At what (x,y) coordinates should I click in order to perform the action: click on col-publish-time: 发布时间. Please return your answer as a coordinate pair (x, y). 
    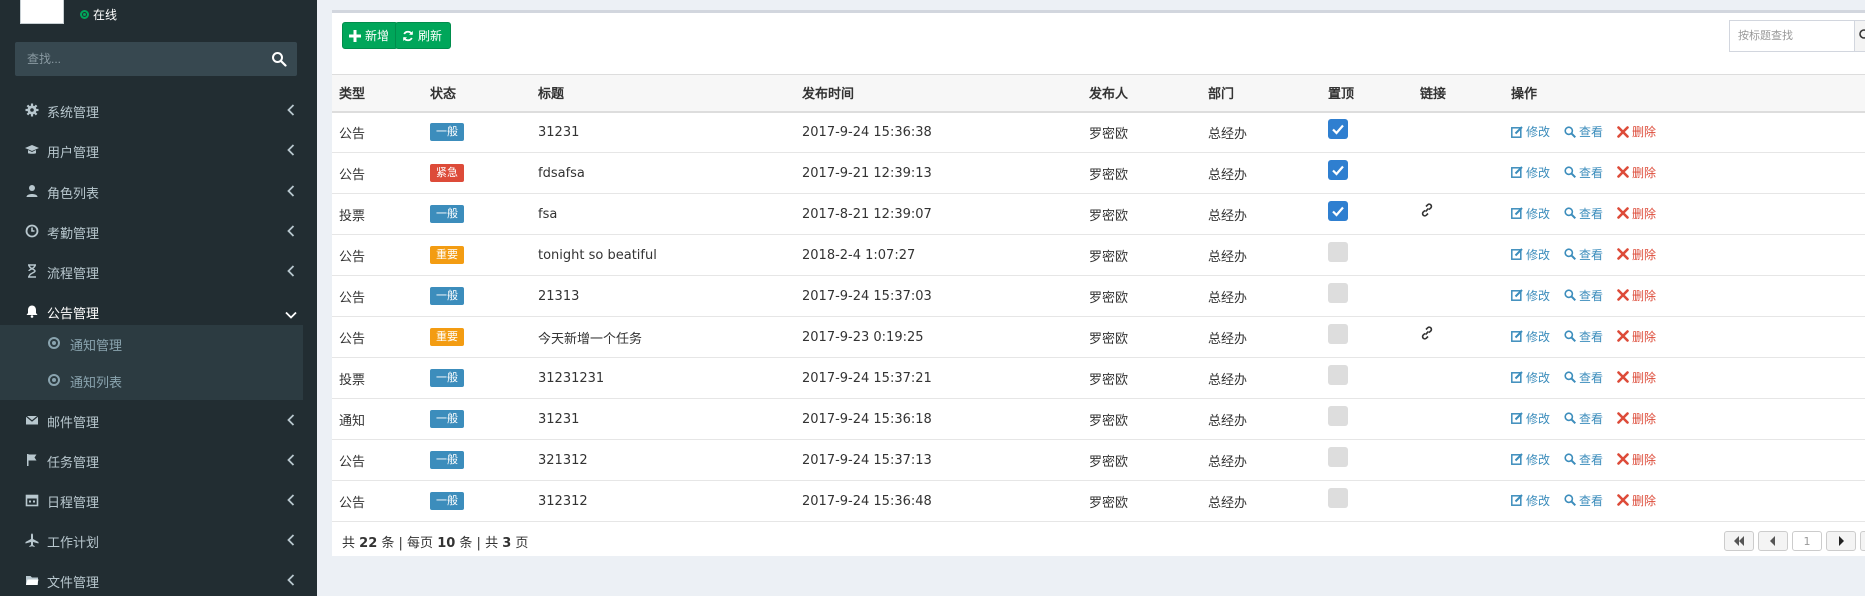
    Looking at the image, I should click on (938, 93).